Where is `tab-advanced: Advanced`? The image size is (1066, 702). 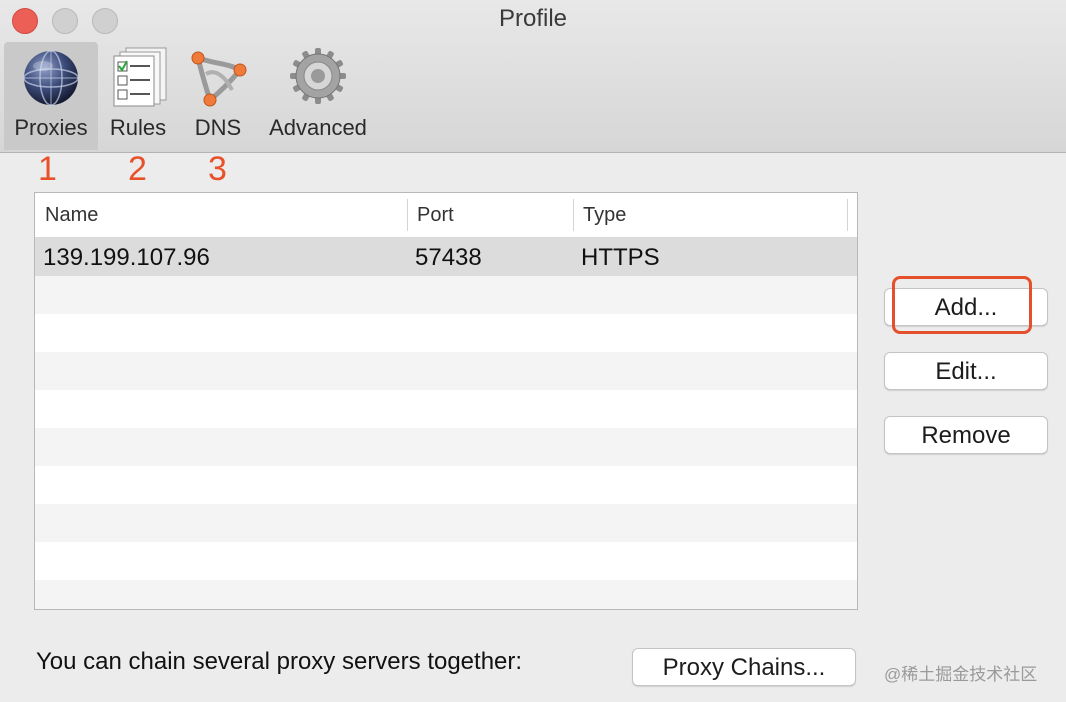 tab-advanced: Advanced is located at coordinates (318, 96).